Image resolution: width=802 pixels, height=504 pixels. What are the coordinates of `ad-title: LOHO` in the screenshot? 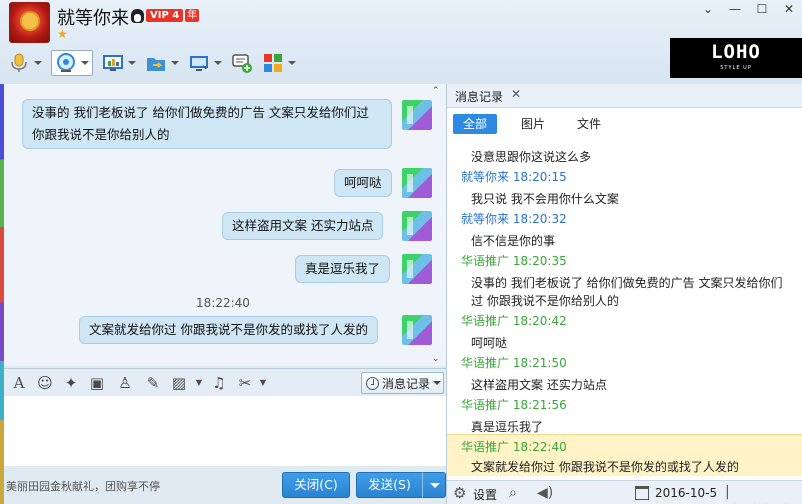 It's located at (736, 52).